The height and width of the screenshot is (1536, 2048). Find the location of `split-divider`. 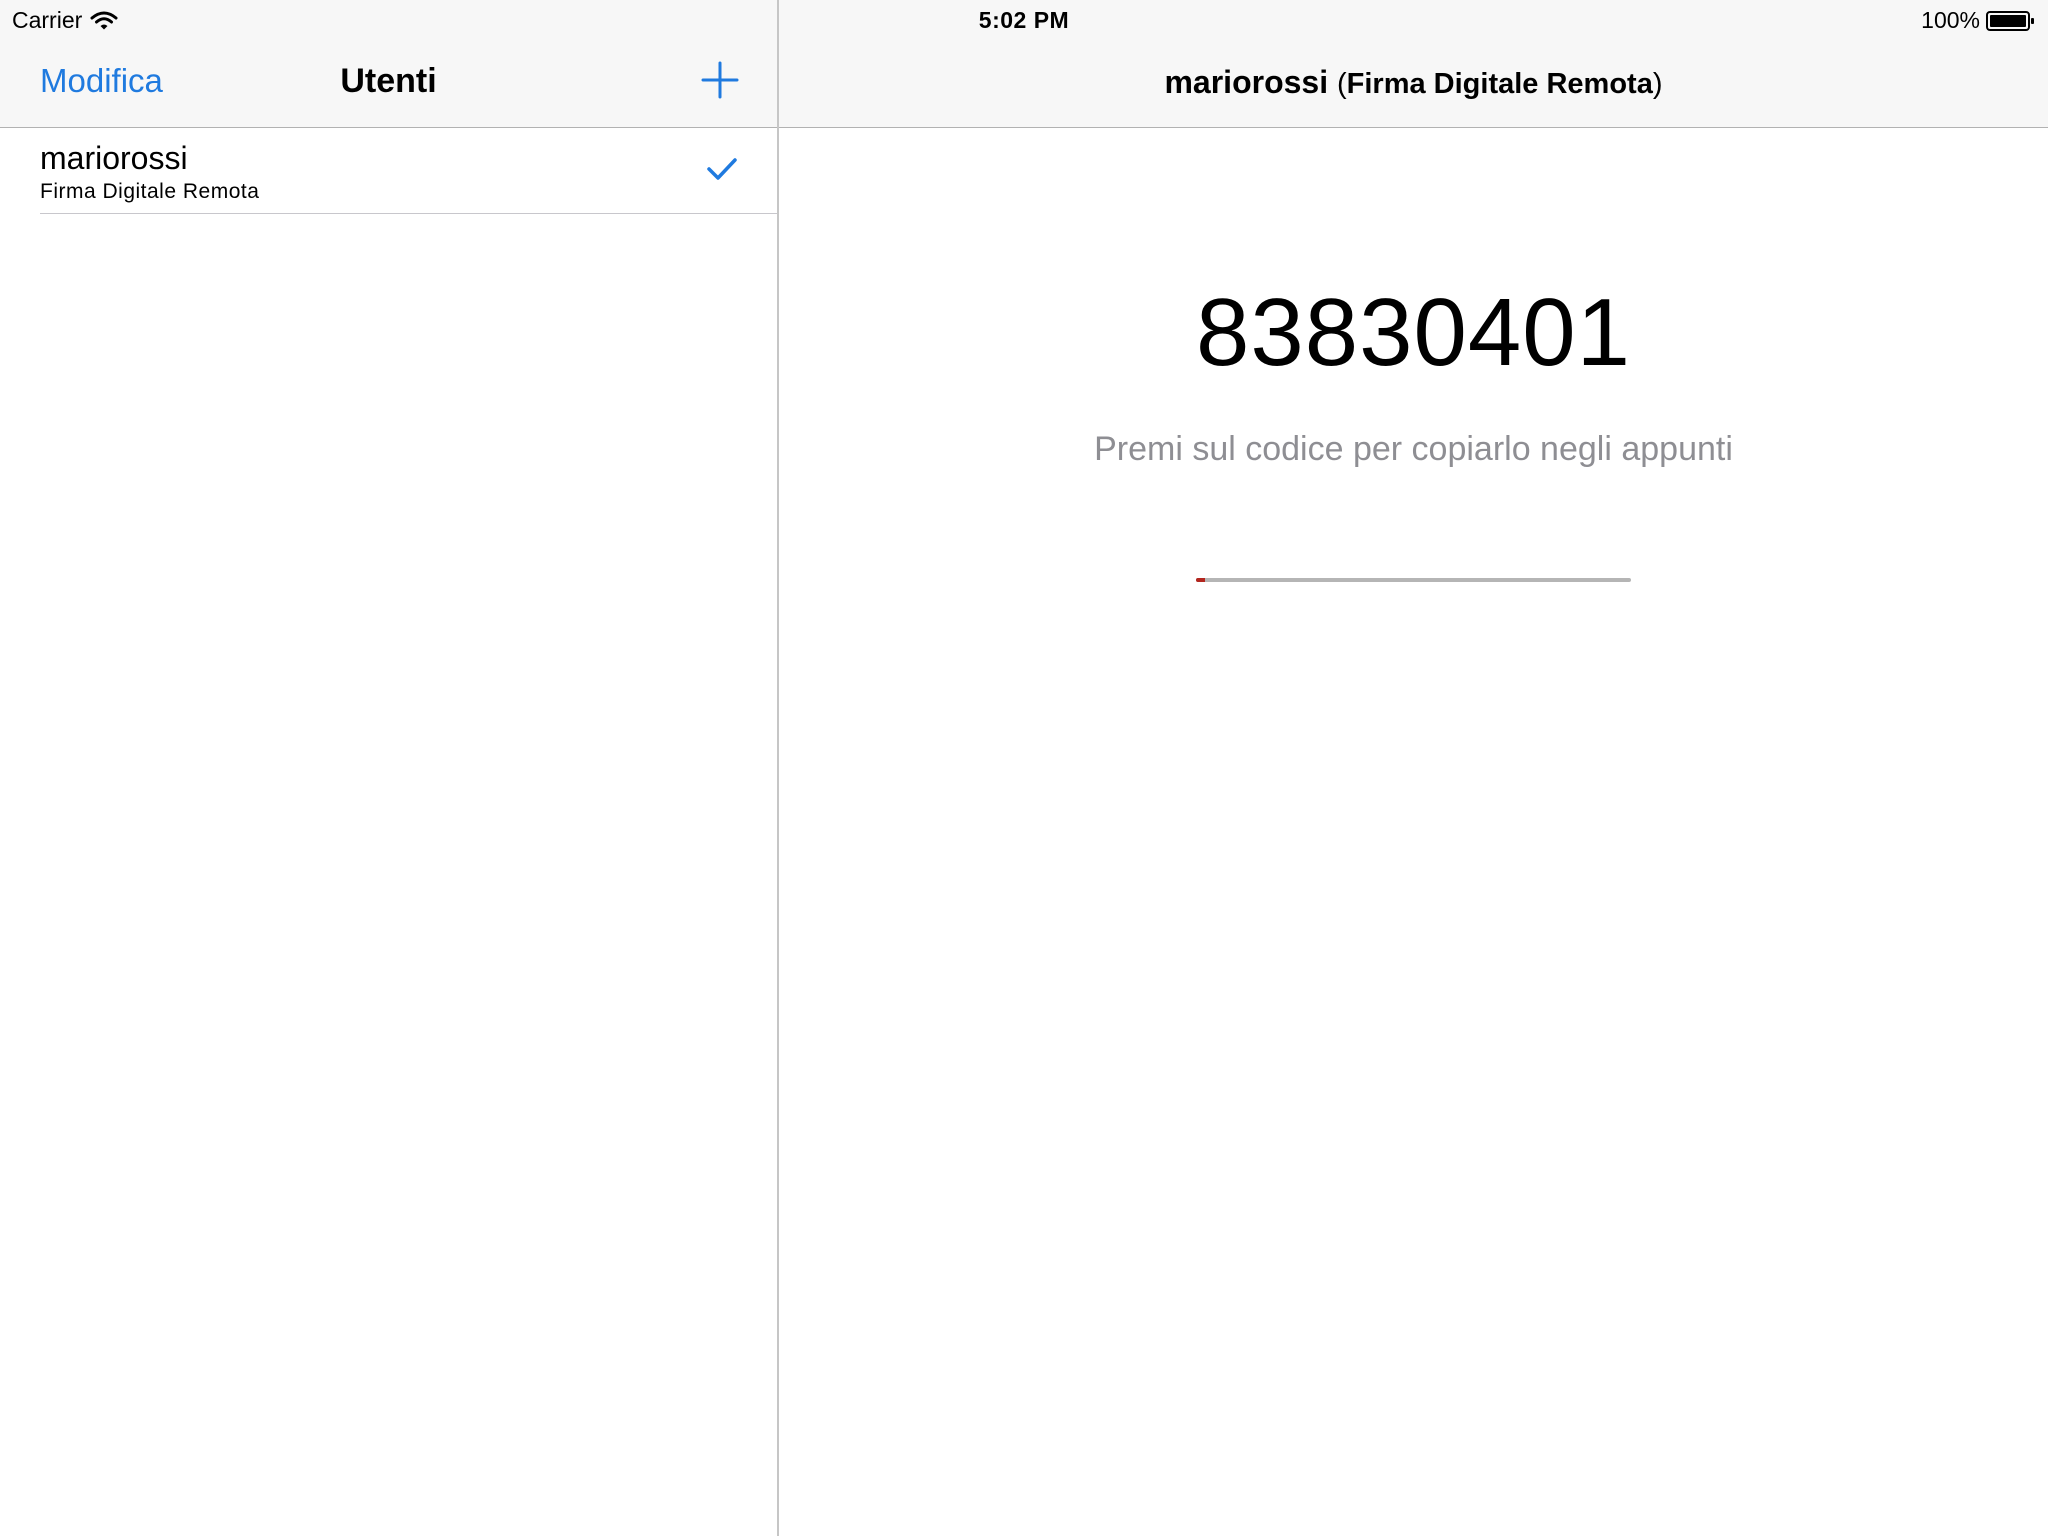

split-divider is located at coordinates (778, 768).